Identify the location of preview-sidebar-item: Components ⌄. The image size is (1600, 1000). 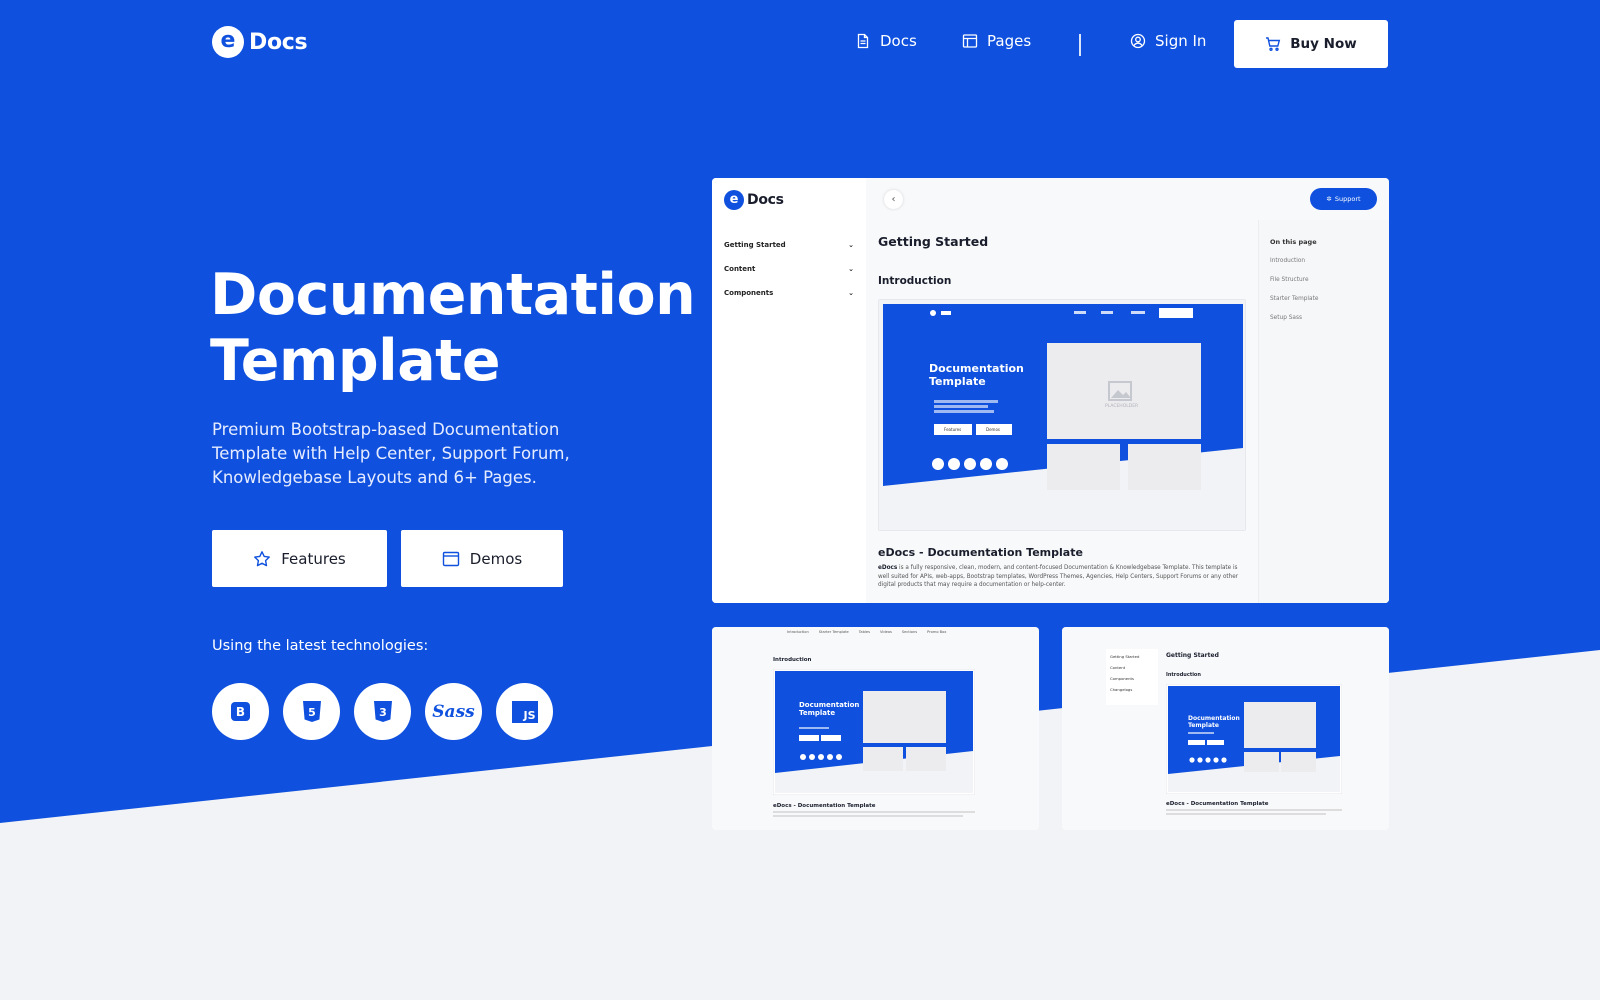
(789, 293).